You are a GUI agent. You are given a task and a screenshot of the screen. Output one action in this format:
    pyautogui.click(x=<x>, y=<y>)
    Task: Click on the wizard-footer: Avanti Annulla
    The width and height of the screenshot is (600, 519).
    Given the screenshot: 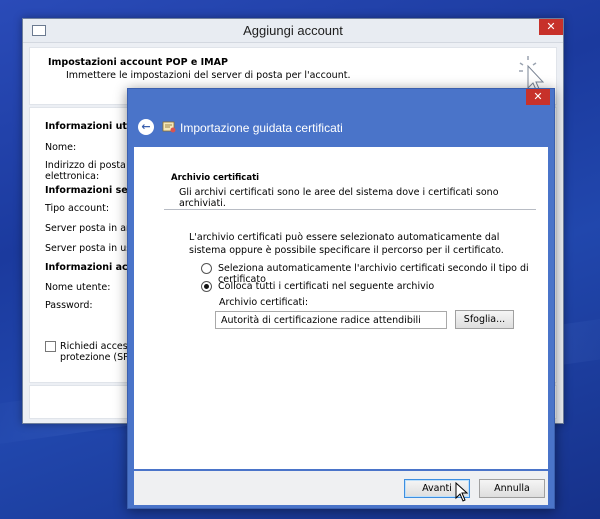 What is the action you would take?
    pyautogui.click(x=341, y=488)
    